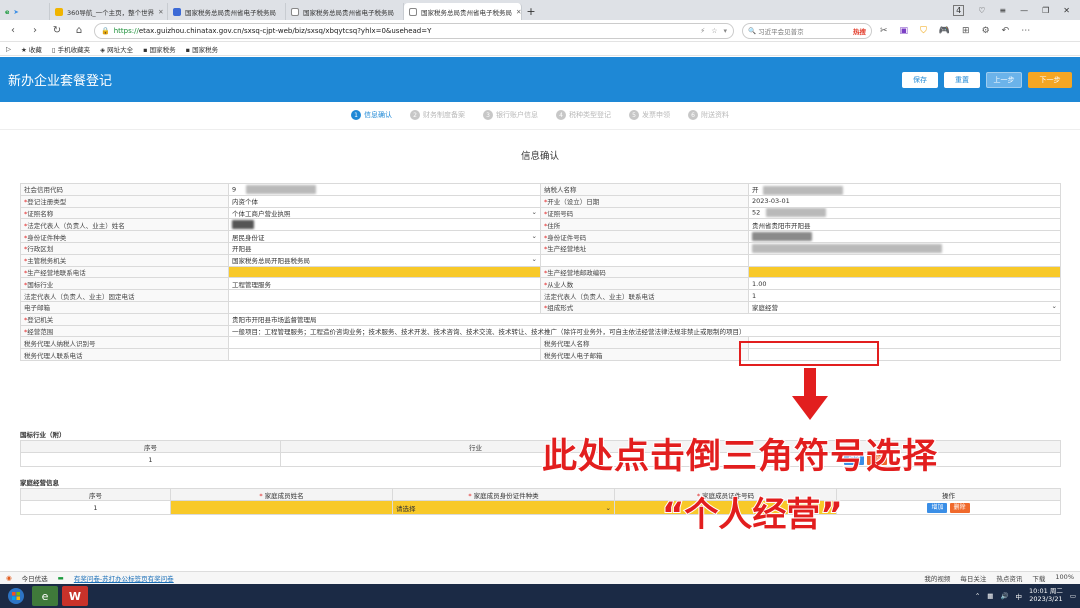  What do you see at coordinates (384, 307) in the screenshot?
I see `email-input` at bounding box center [384, 307].